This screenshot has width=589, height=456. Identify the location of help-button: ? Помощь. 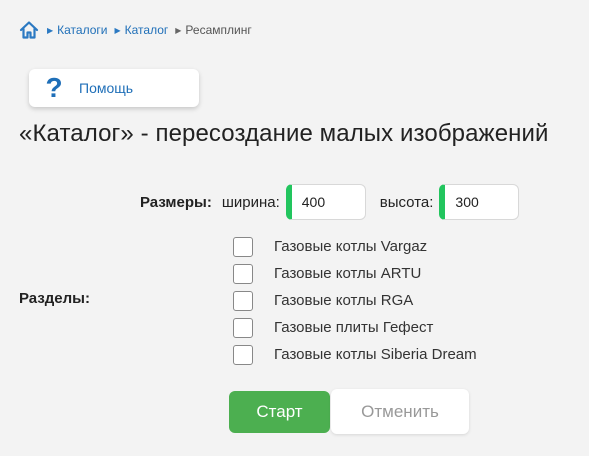
(114, 88).